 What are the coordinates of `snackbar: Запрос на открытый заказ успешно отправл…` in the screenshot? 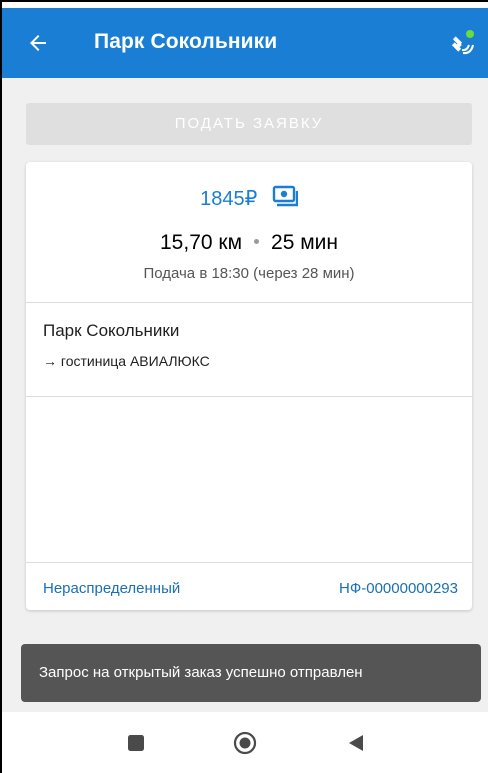 It's located at (251, 673).